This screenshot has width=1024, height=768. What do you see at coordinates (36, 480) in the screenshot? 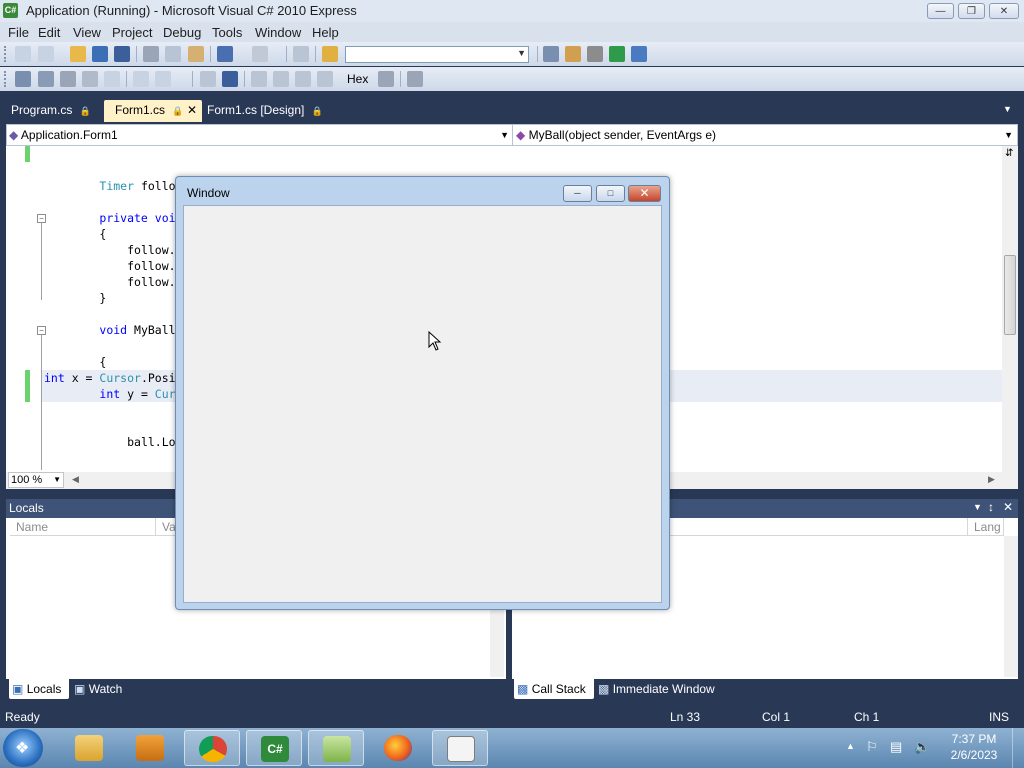
I see `zoom-combo: 100 % ▼` at bounding box center [36, 480].